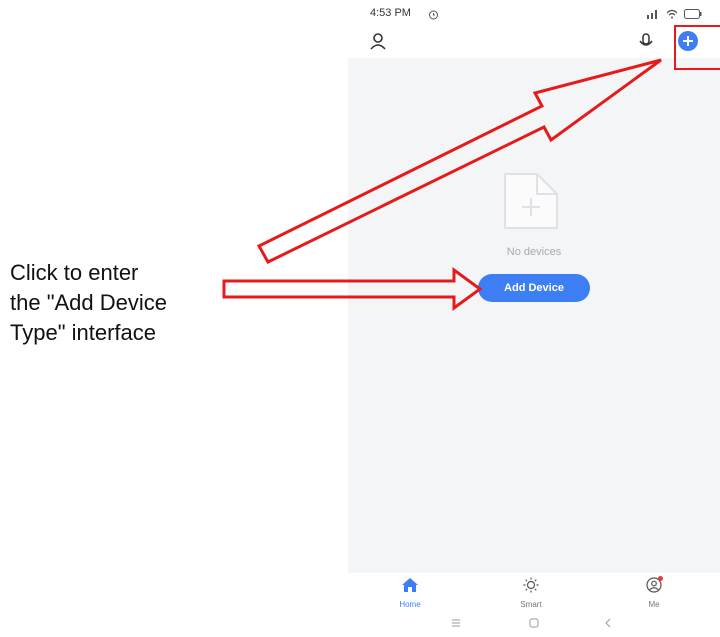 The image size is (720, 637). Describe the element at coordinates (534, 252) in the screenshot. I see `empty-state-text: No devices` at that location.